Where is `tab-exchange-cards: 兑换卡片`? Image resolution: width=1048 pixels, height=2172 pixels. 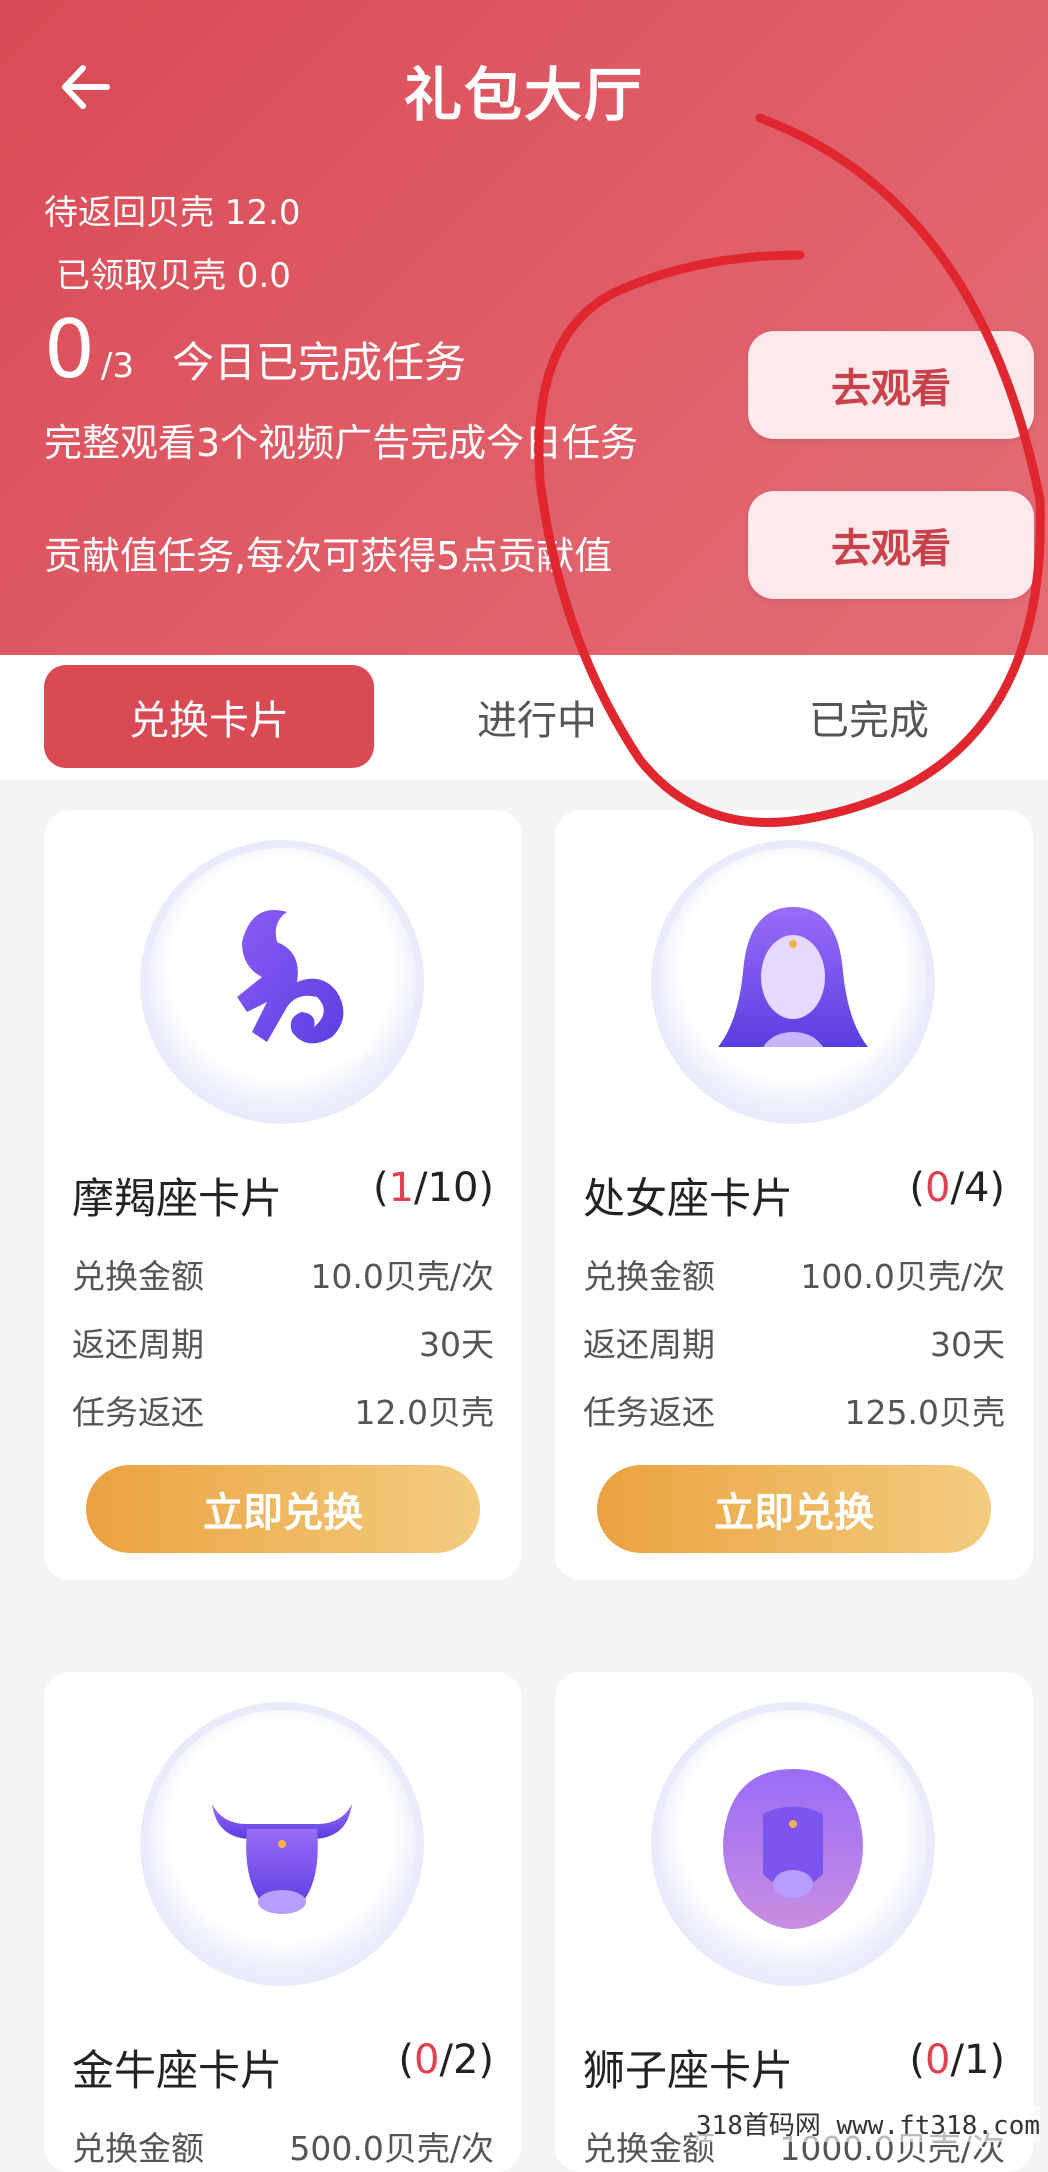
tab-exchange-cards: 兑换卡片 is located at coordinates (209, 716).